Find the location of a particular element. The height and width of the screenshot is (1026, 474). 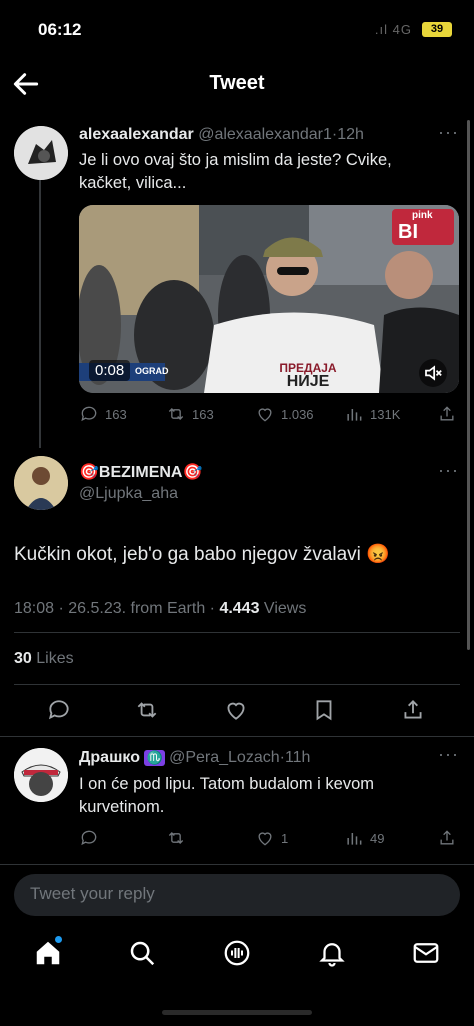

like-button-reply: 1 is located at coordinates (271, 838).